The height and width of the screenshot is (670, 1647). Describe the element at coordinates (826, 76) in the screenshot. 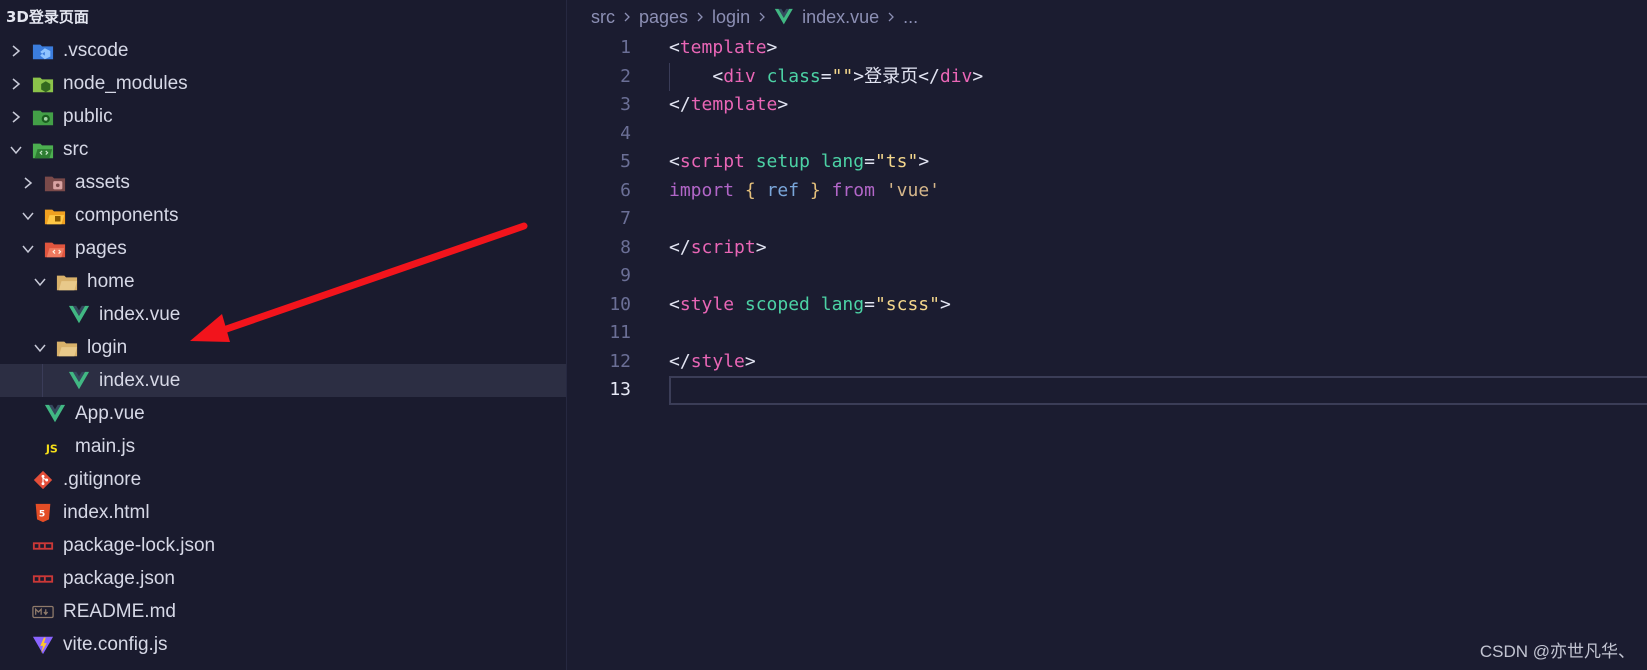

I see `code-token: =` at that location.